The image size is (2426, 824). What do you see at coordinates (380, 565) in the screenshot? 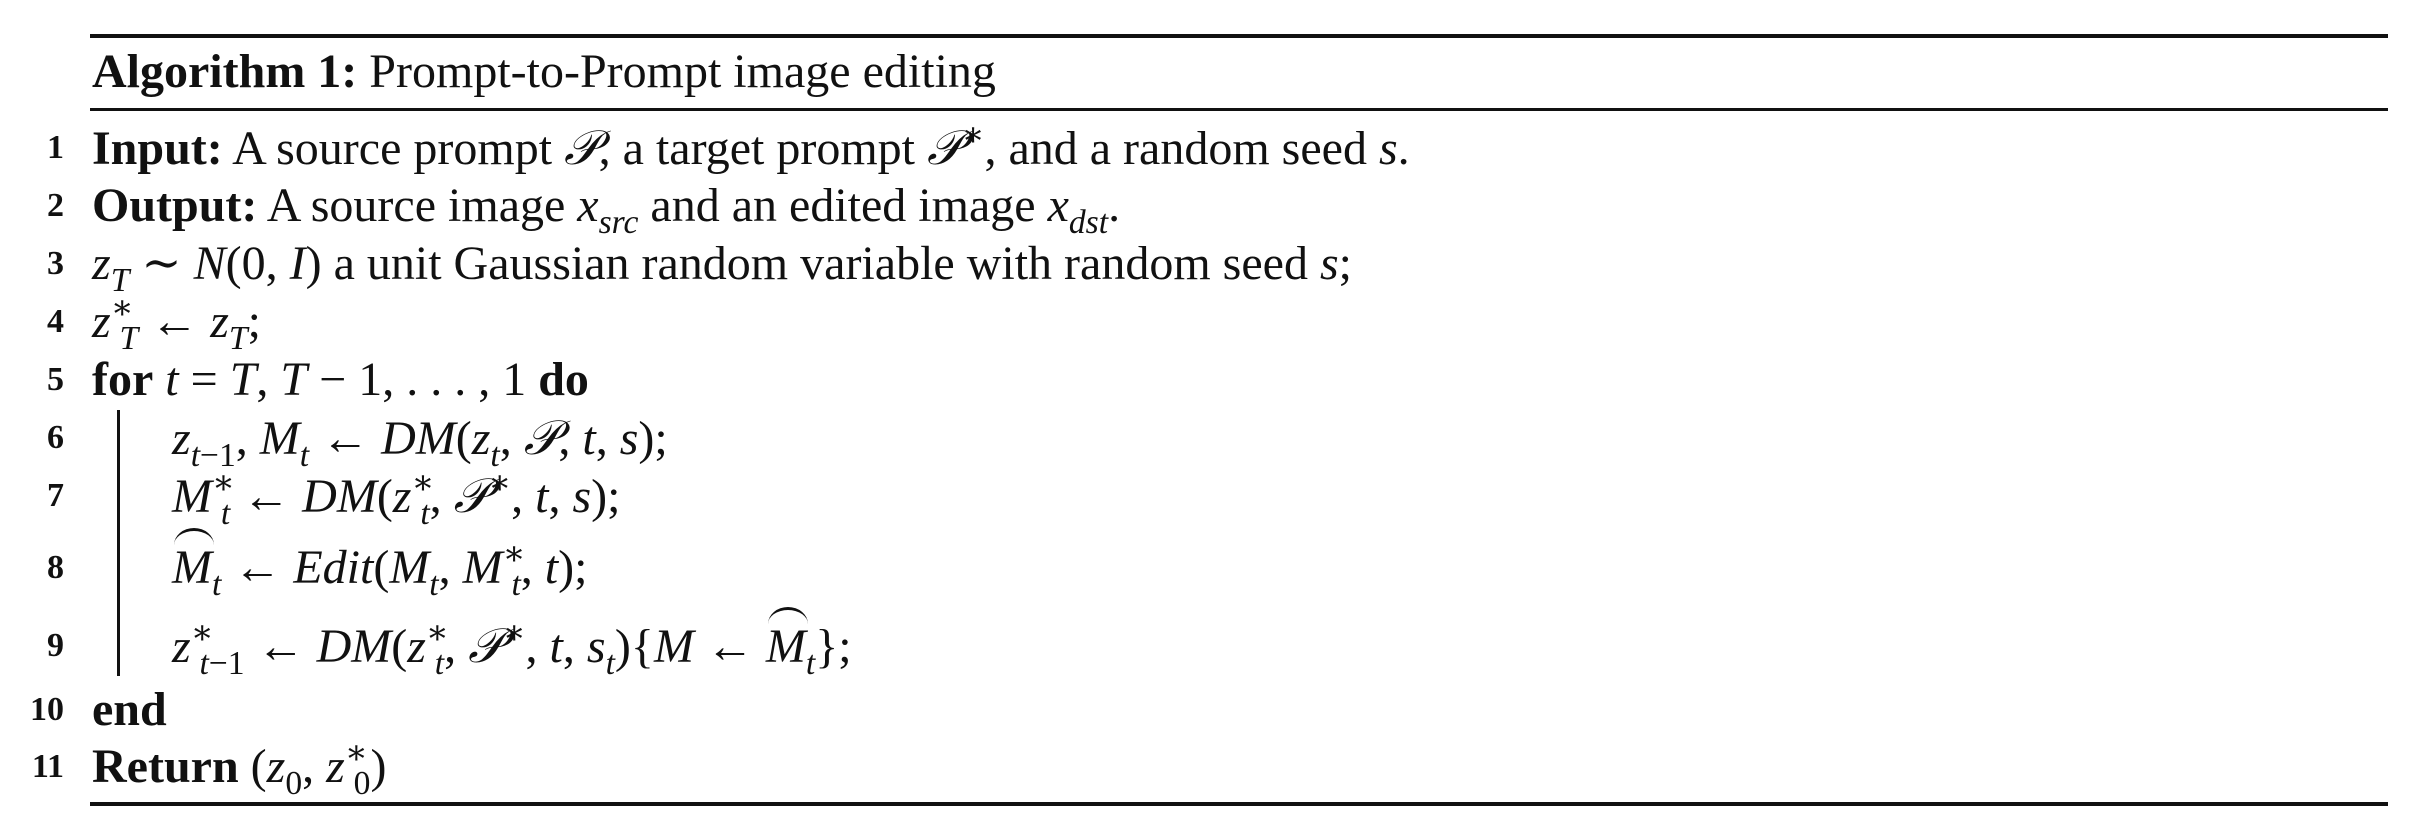
I see `line-content: Mt ← Edit(Mt, M∗t, t);` at bounding box center [380, 565].